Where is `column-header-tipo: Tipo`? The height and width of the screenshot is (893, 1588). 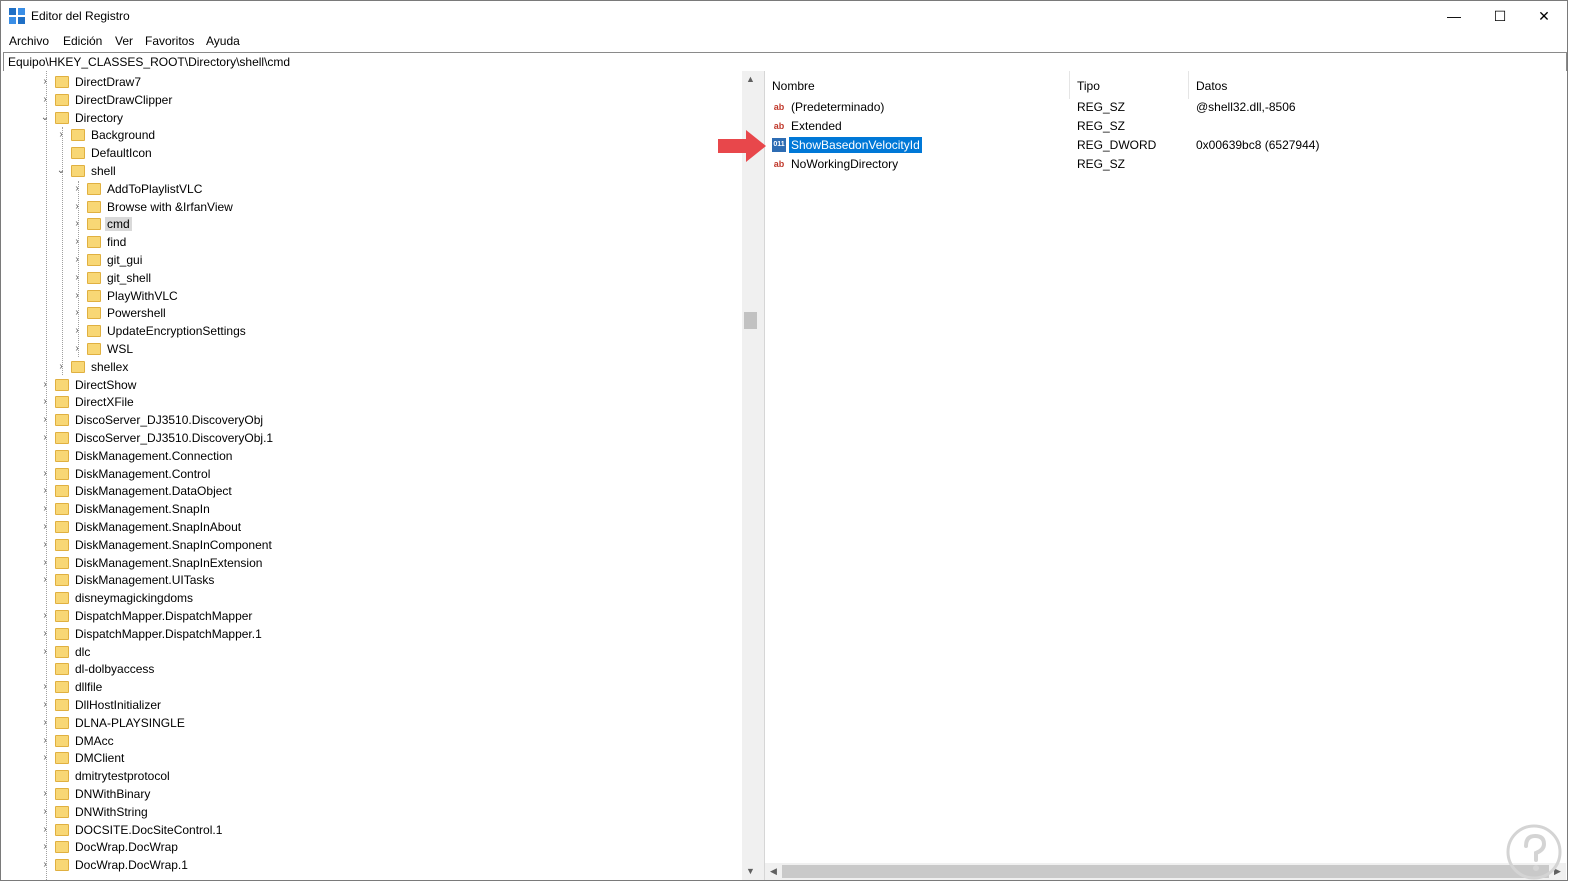 column-header-tipo: Tipo is located at coordinates (1129, 85).